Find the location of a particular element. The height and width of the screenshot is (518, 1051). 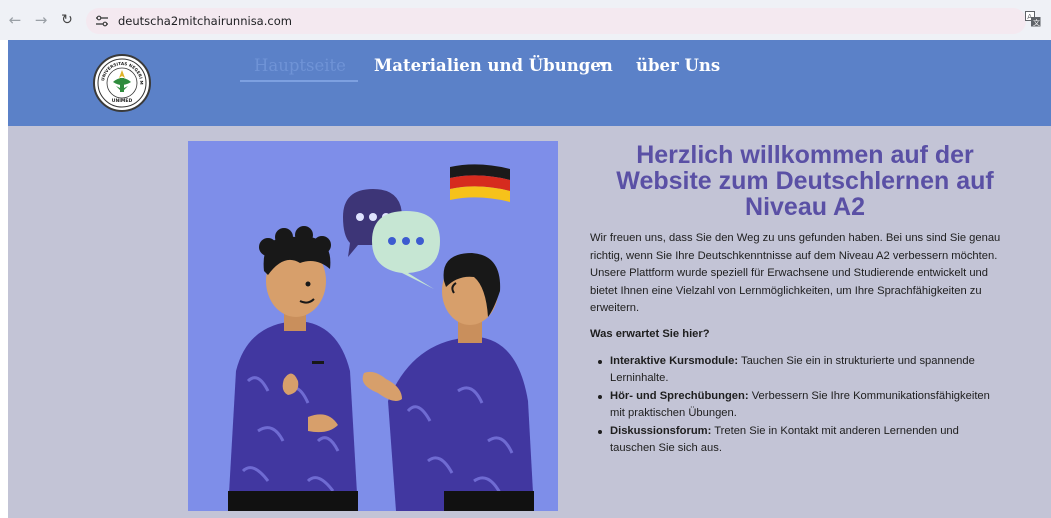

logo-bottom-text: UNIMED is located at coordinates (122, 101).